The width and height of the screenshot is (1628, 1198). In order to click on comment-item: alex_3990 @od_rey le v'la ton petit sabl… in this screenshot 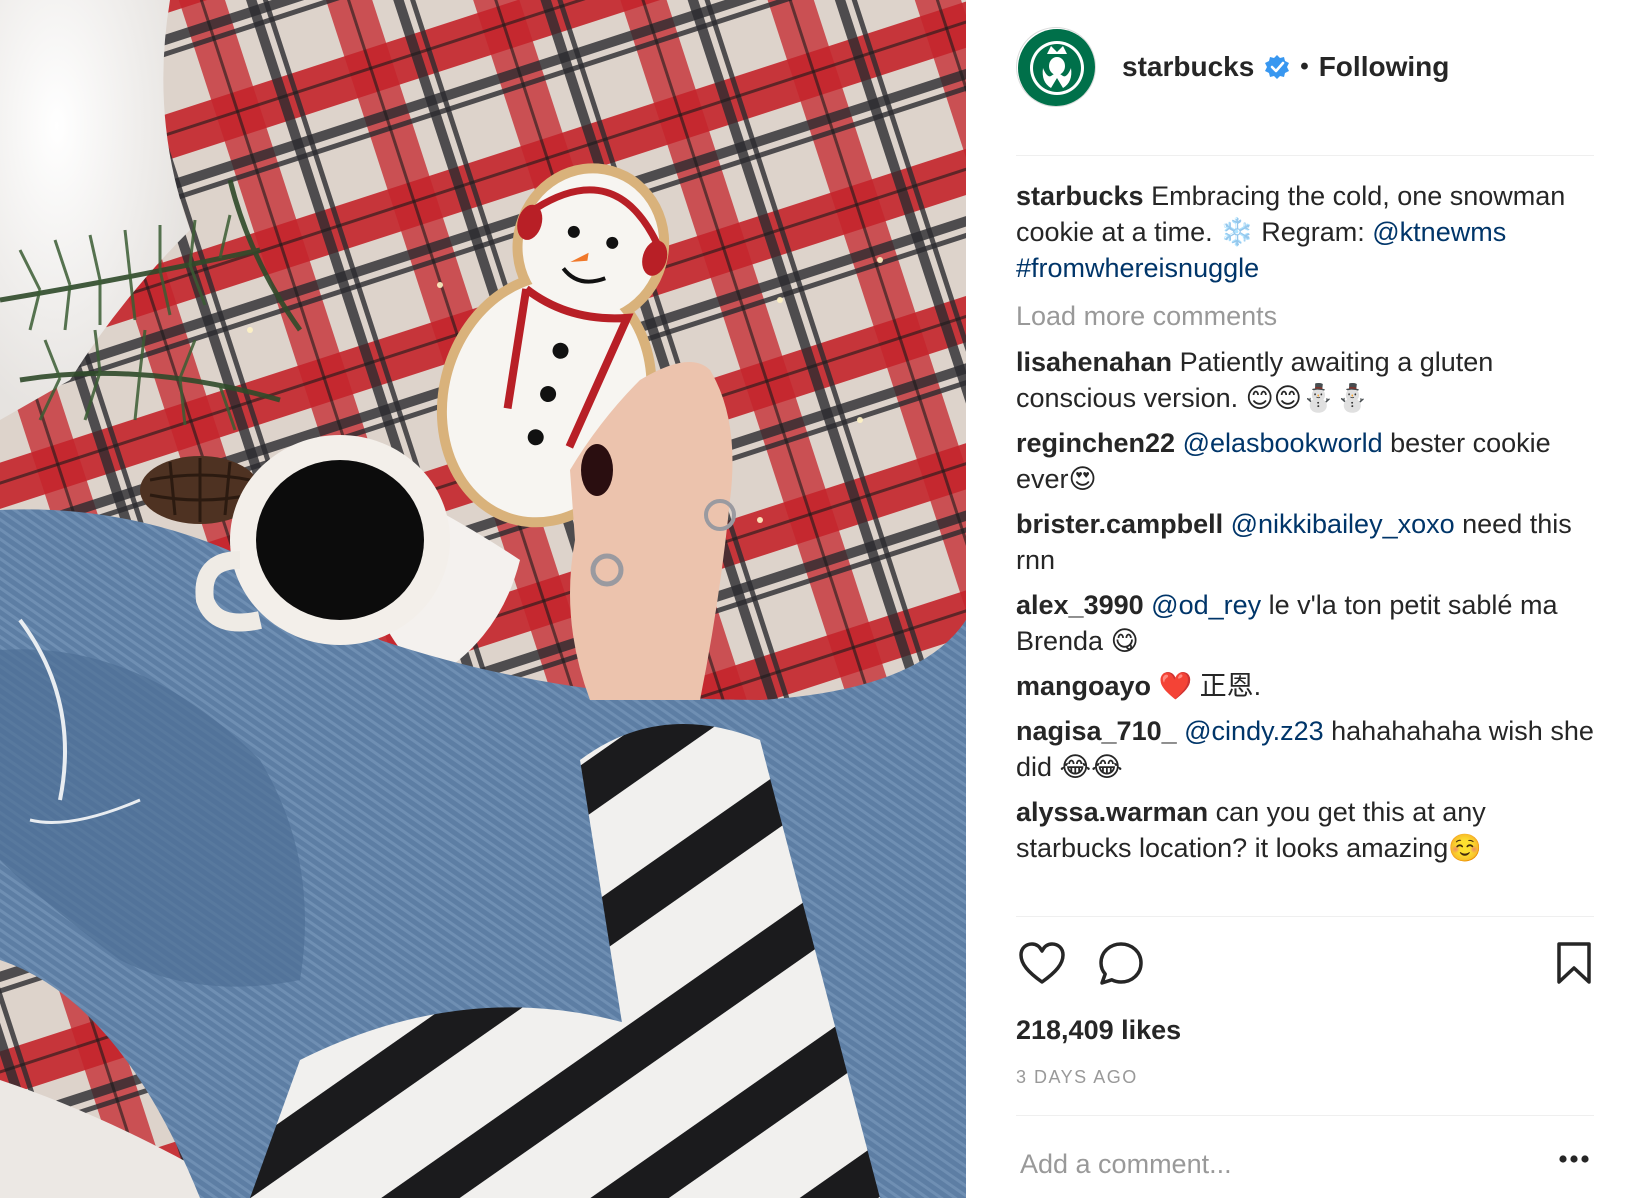, I will do `click(1305, 623)`.